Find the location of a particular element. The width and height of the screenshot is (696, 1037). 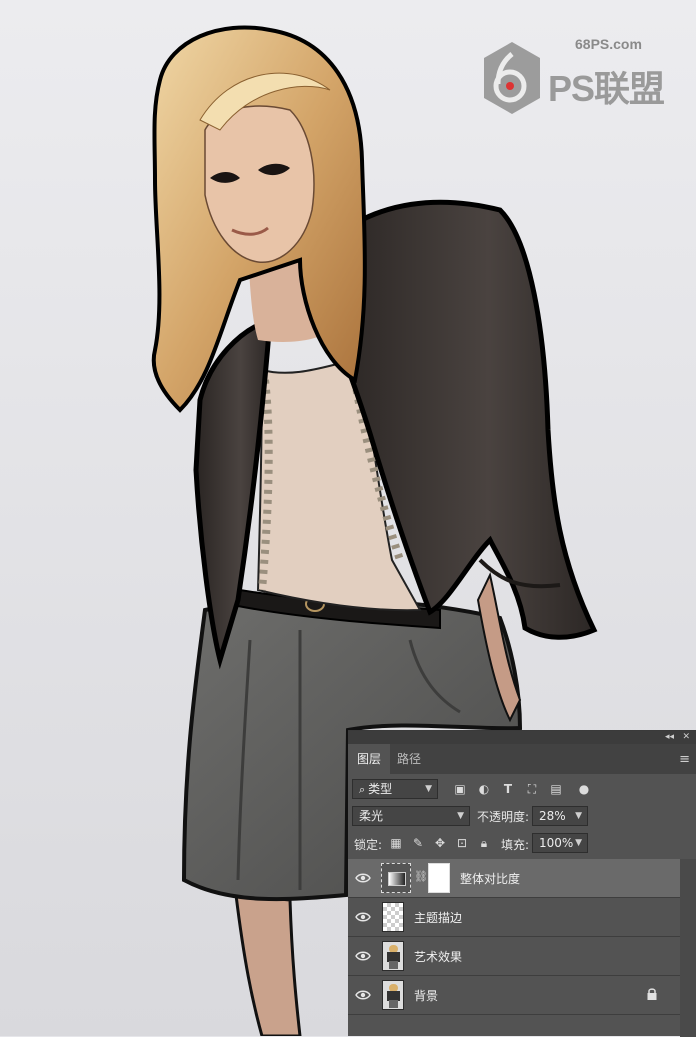

lock-paint-icon: ✎ is located at coordinates (418, 843).